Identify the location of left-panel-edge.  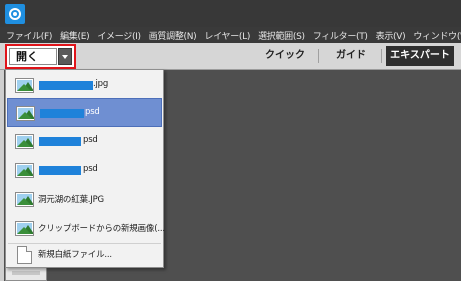
(2, 175).